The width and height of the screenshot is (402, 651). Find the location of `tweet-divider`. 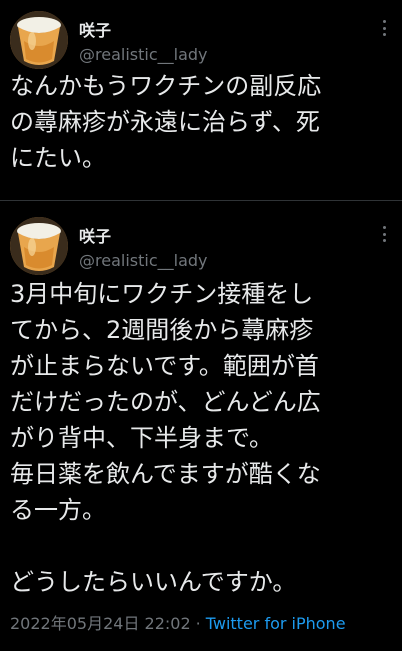

tweet-divider is located at coordinates (201, 200).